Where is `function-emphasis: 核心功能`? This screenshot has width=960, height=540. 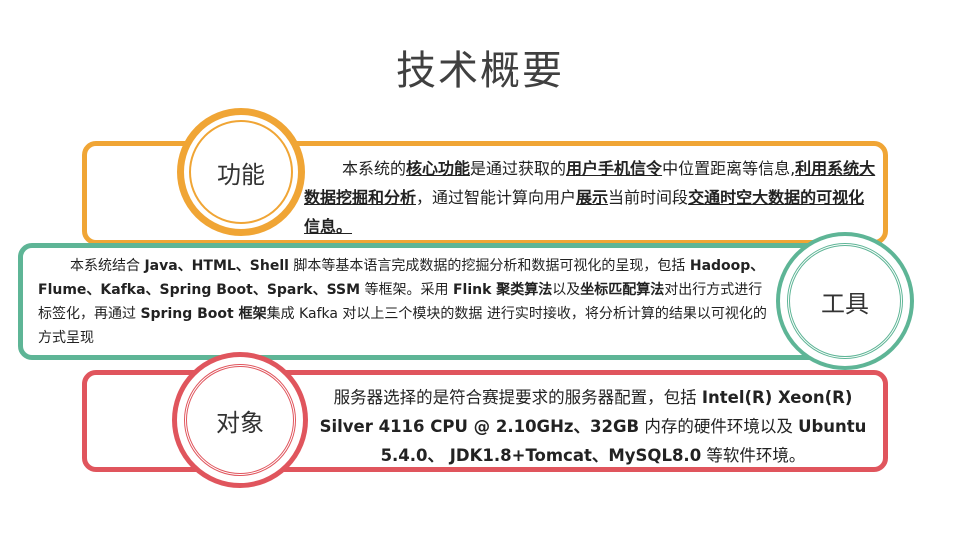
function-emphasis: 核心功能 is located at coordinates (438, 168).